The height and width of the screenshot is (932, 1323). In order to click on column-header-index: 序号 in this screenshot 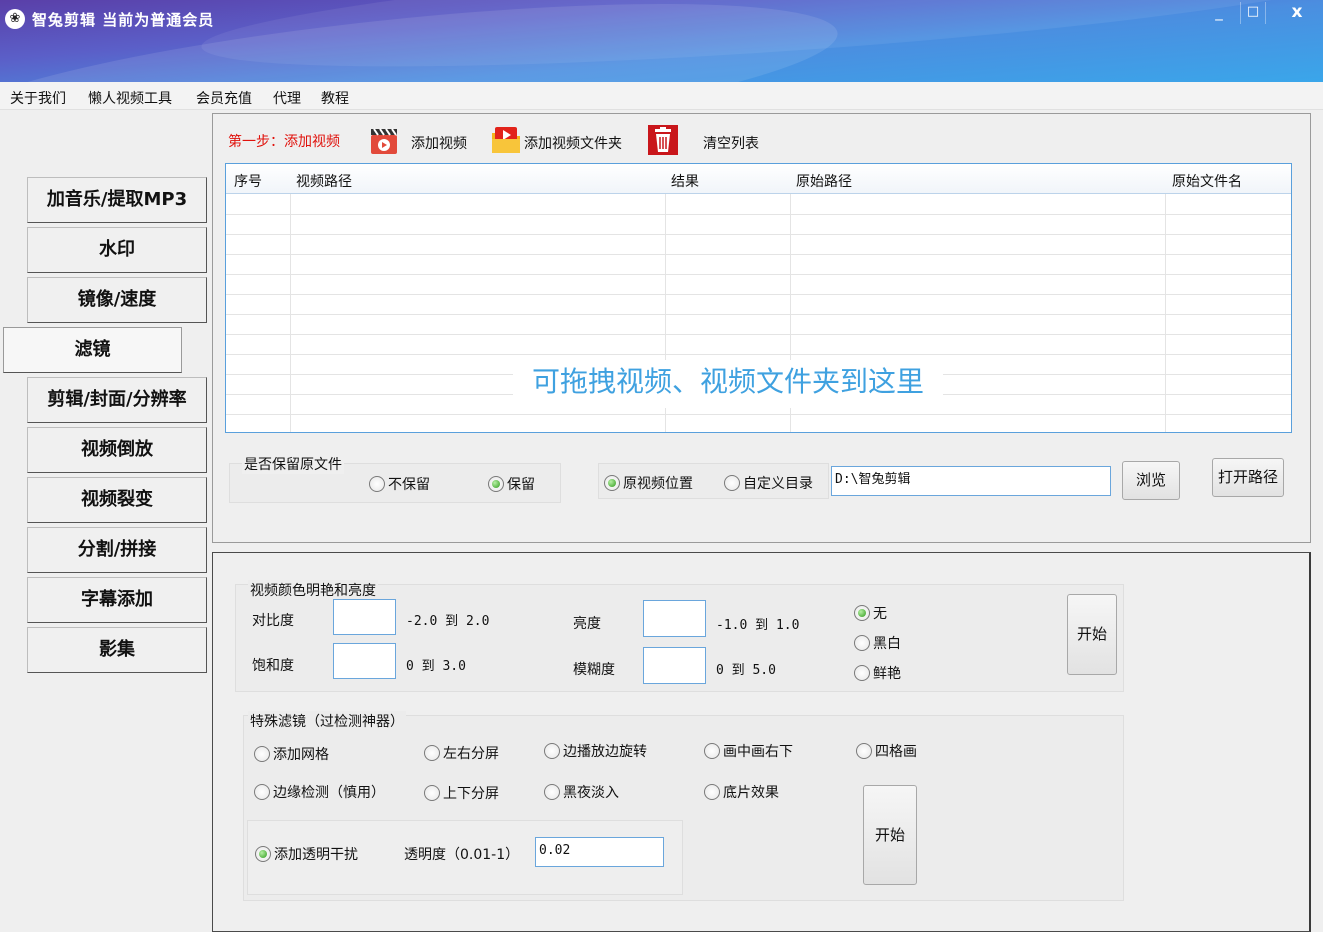, I will do `click(248, 181)`.